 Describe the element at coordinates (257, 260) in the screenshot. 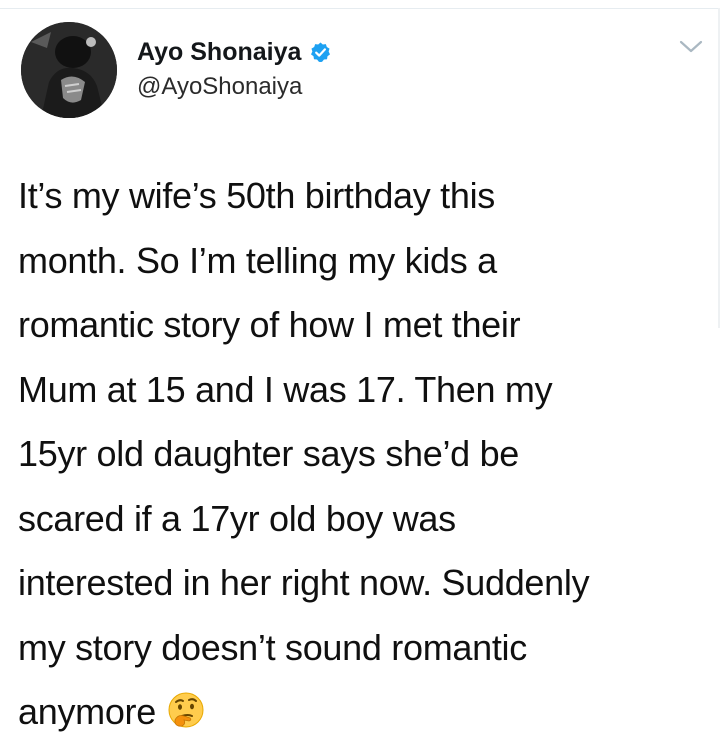

I see `tweet-line: month. So I’m telling my kids a` at that location.